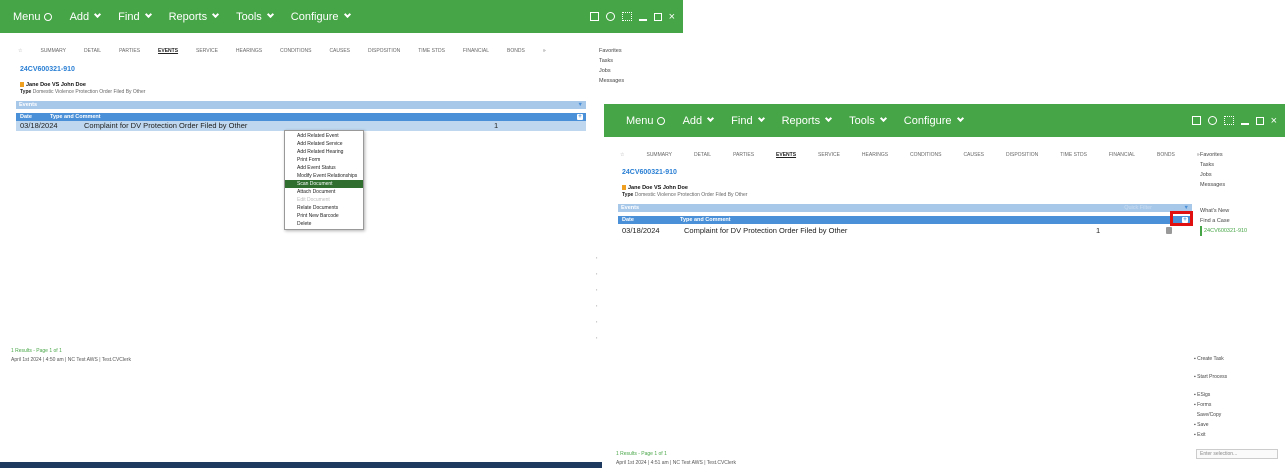 This screenshot has width=1285, height=468. Describe the element at coordinates (324, 152) in the screenshot. I see `ctx-add-related-hearing: Add Related Hearing` at that location.